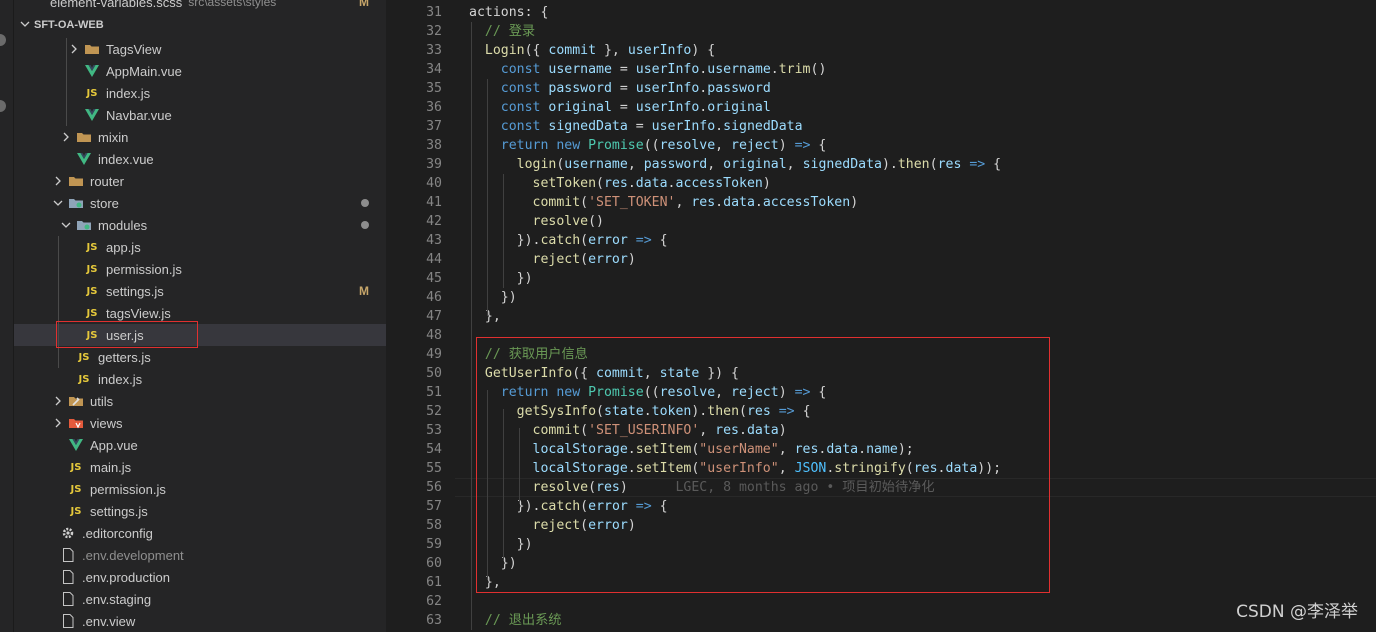 The image size is (1376, 632). I want to click on tree-item-router: router, so click(200, 181).